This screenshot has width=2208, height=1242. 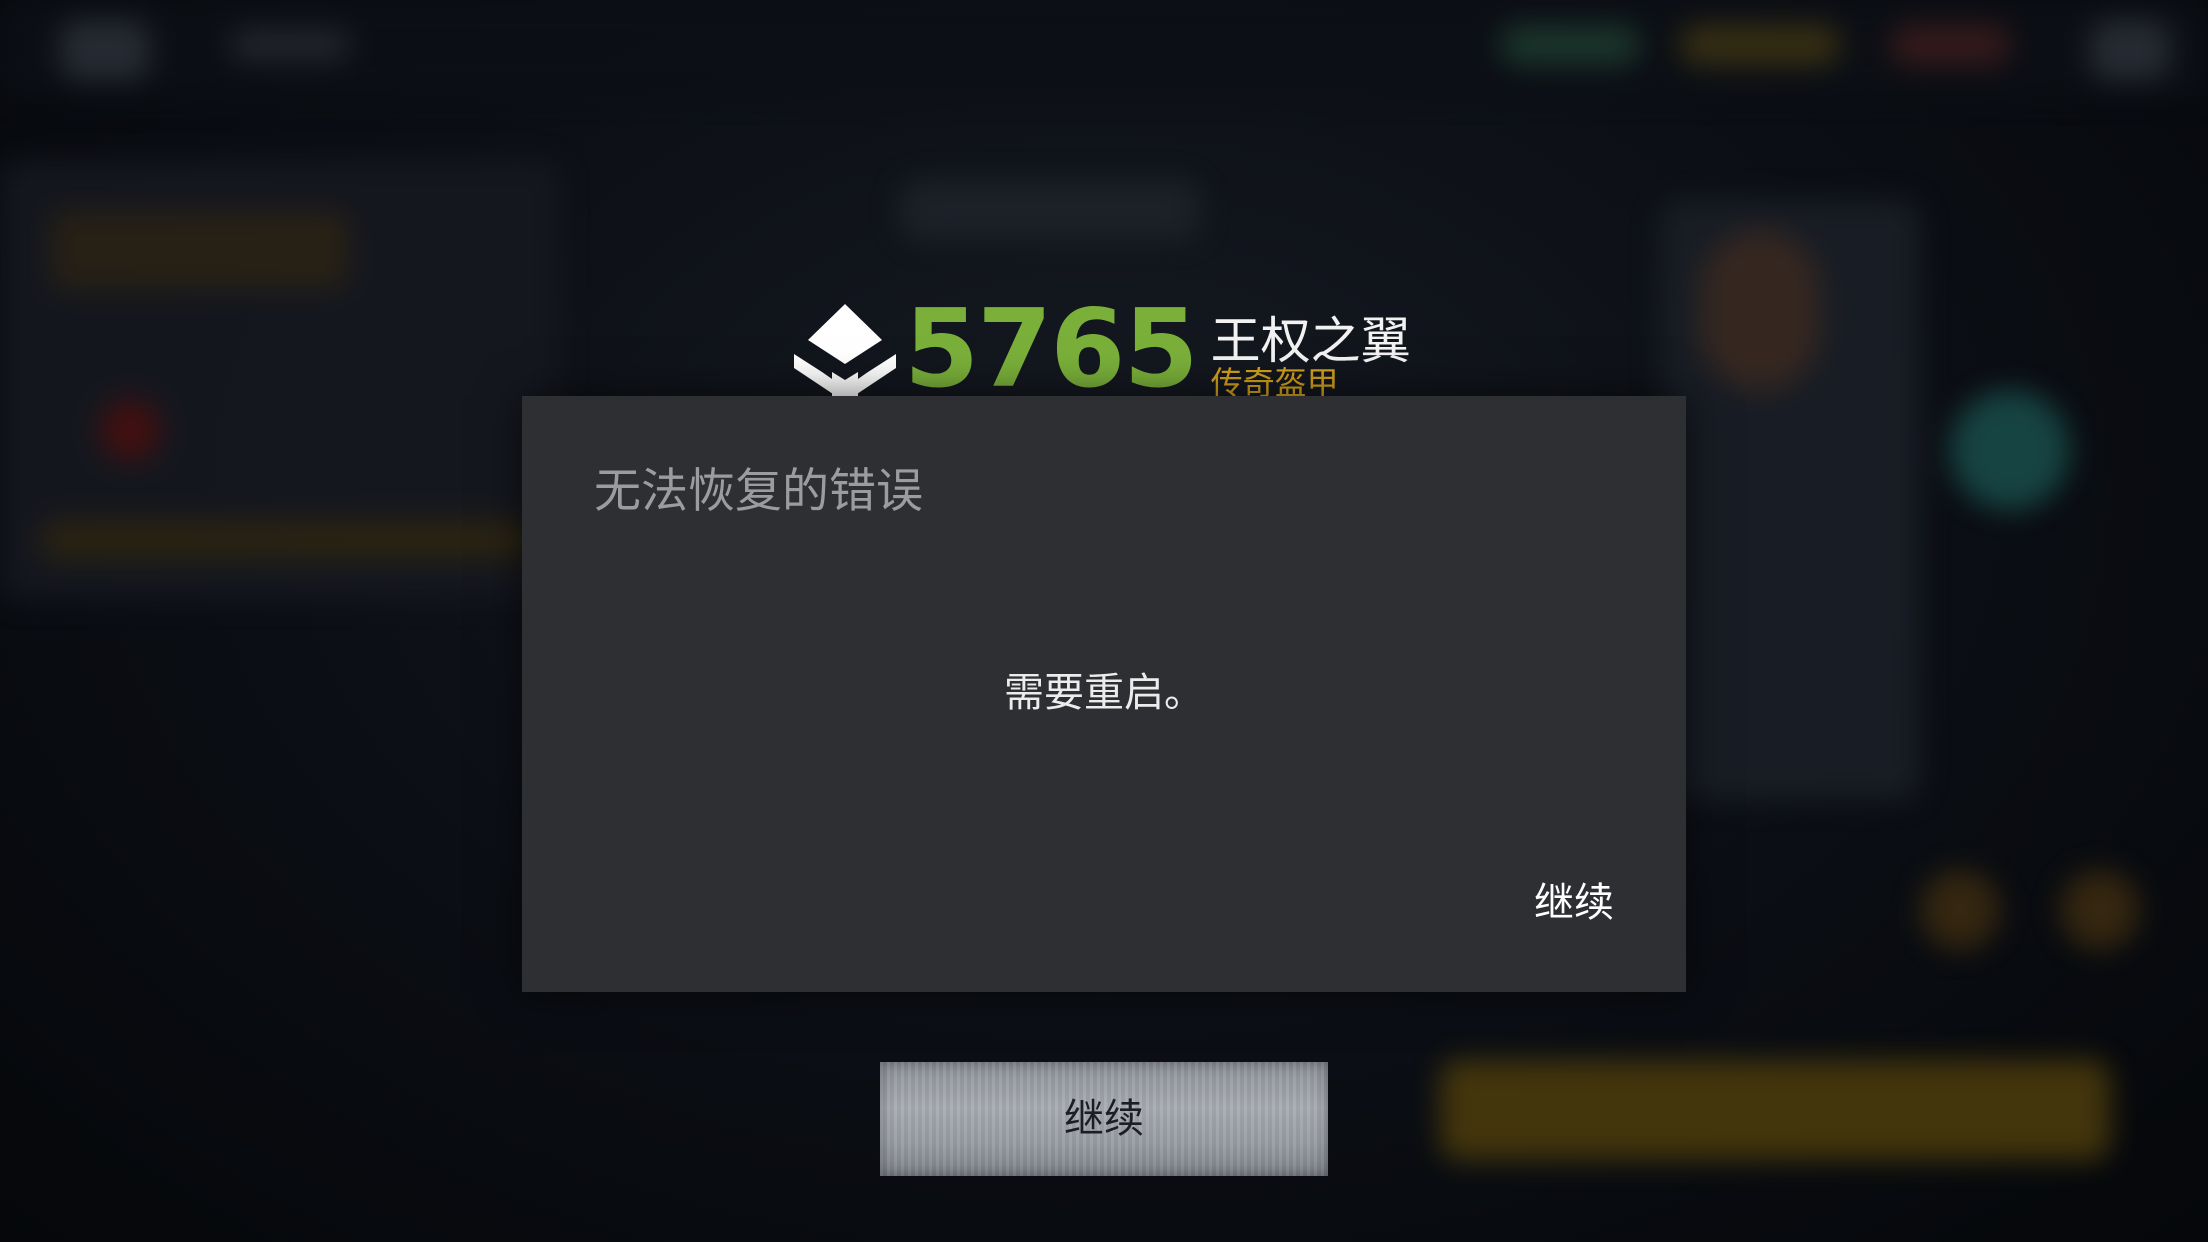 I want to click on dialog-message: 需要重启。, so click(x=1104, y=693).